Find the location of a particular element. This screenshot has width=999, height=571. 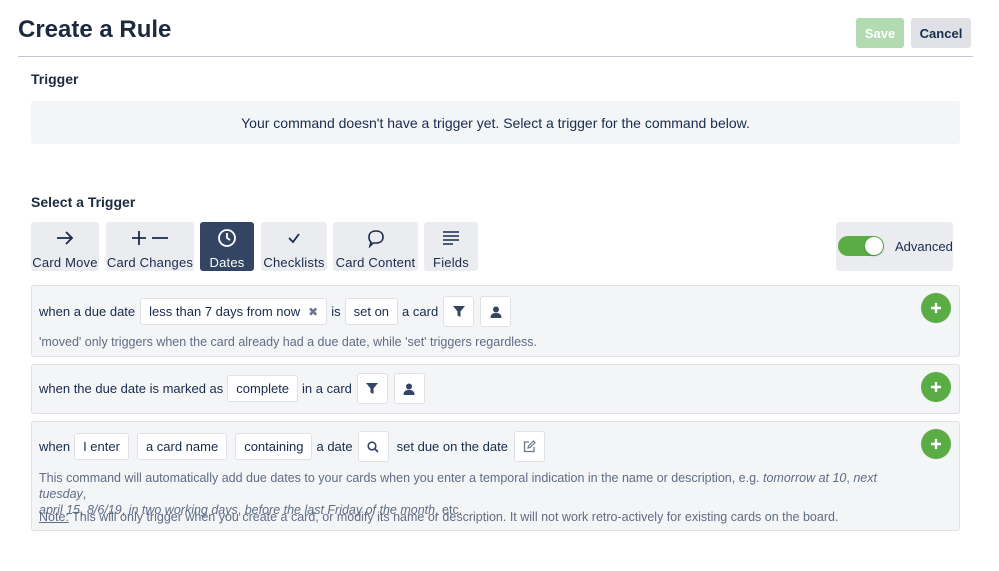

trigger-text: a date is located at coordinates (334, 446).